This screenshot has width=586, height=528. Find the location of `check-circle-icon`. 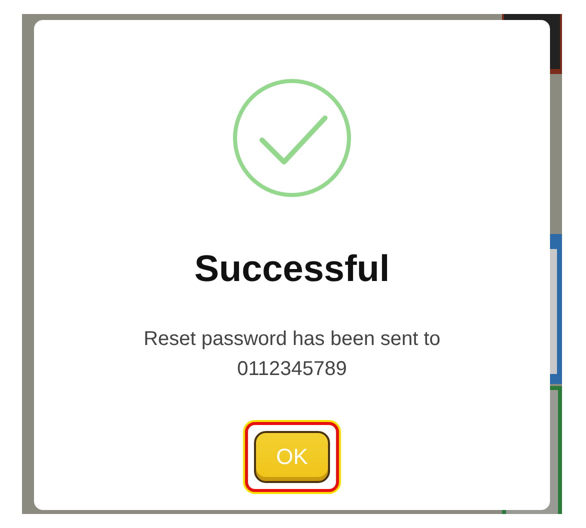

check-circle-icon is located at coordinates (292, 138).